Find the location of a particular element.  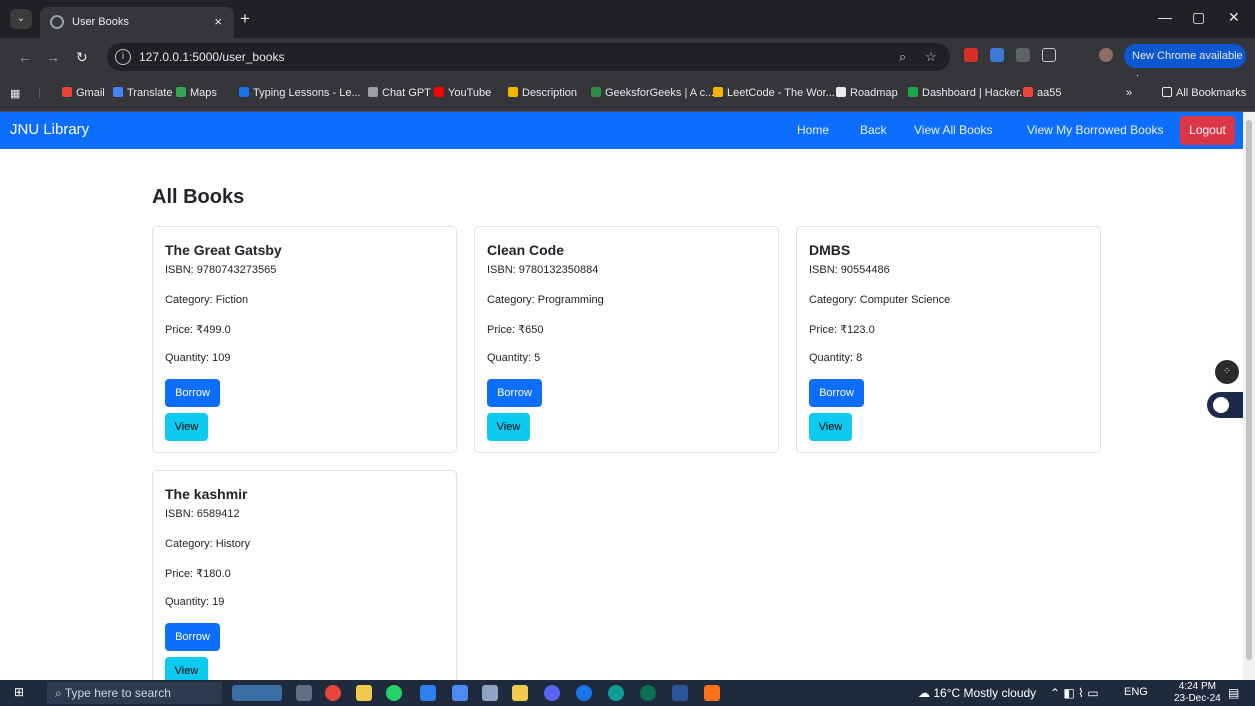

folder-icon is located at coordinates (1167, 92).